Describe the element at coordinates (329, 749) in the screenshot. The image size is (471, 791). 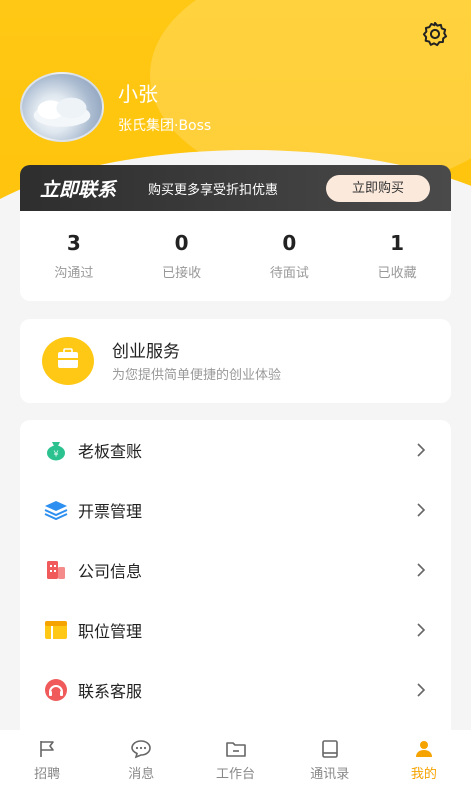
I see `book-icon` at that location.